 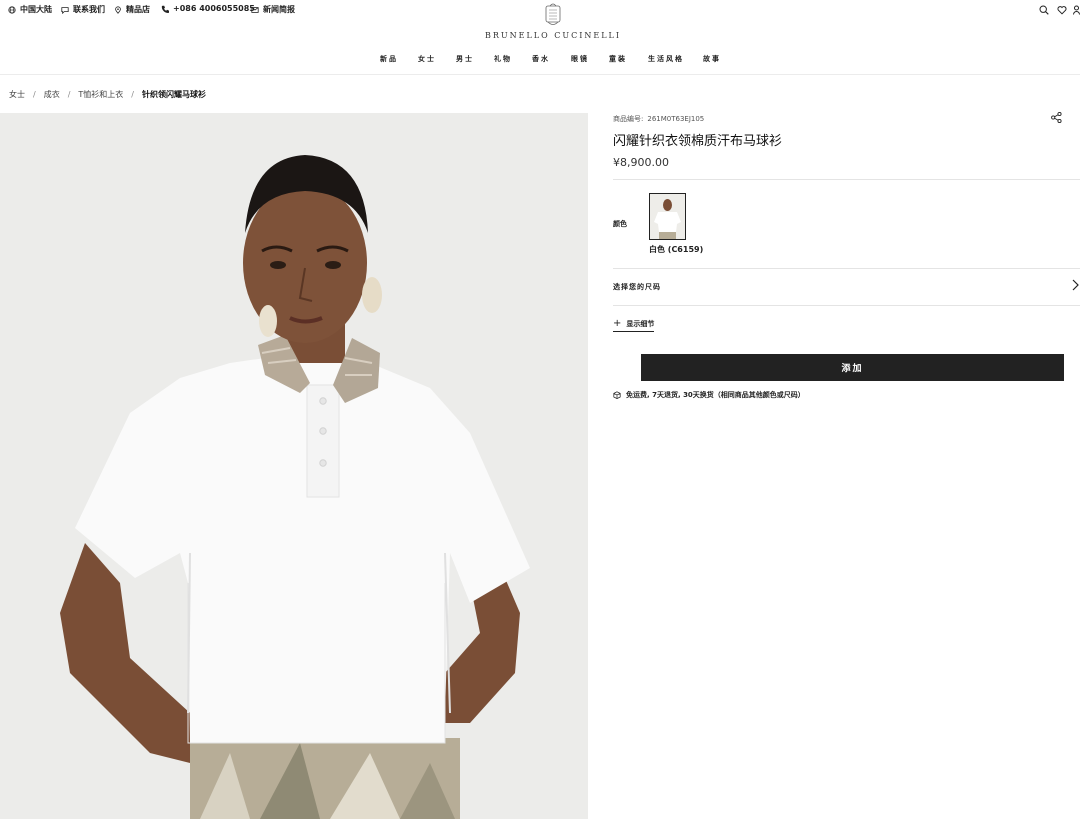 I want to click on breadcrumb-current: 针织领闪耀马球衫, so click(x=174, y=94).